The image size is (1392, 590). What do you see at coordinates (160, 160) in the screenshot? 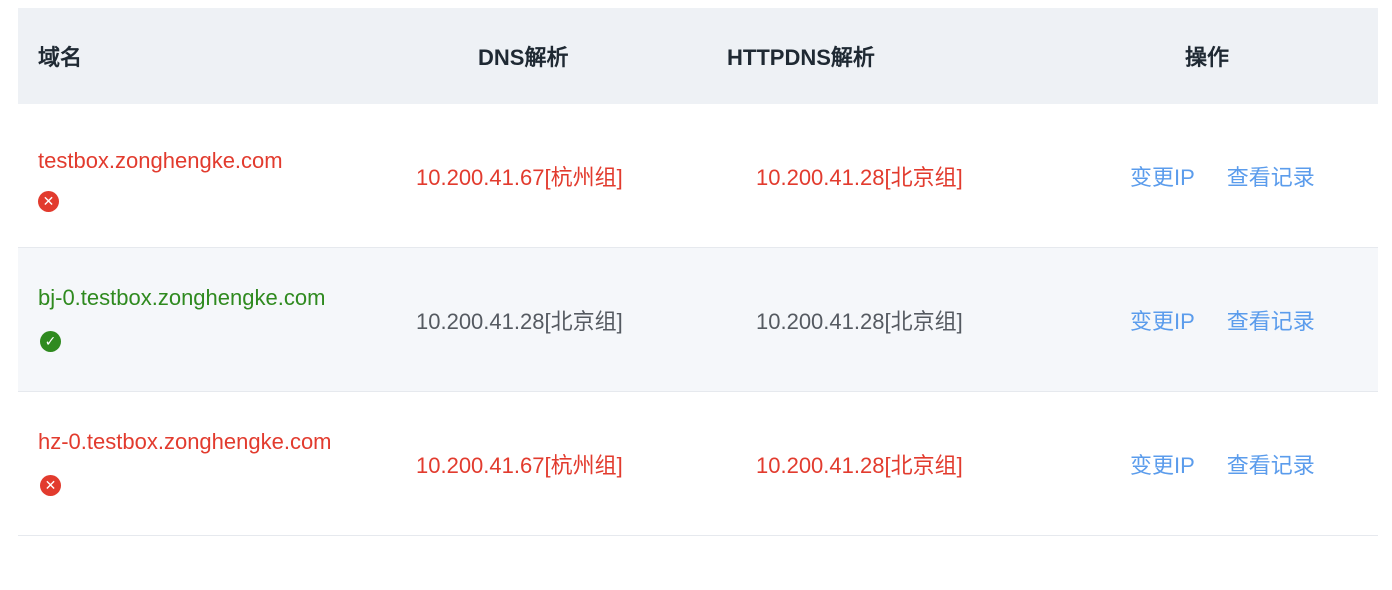
I see `domain-name: testbox.zonghengke.com` at bounding box center [160, 160].